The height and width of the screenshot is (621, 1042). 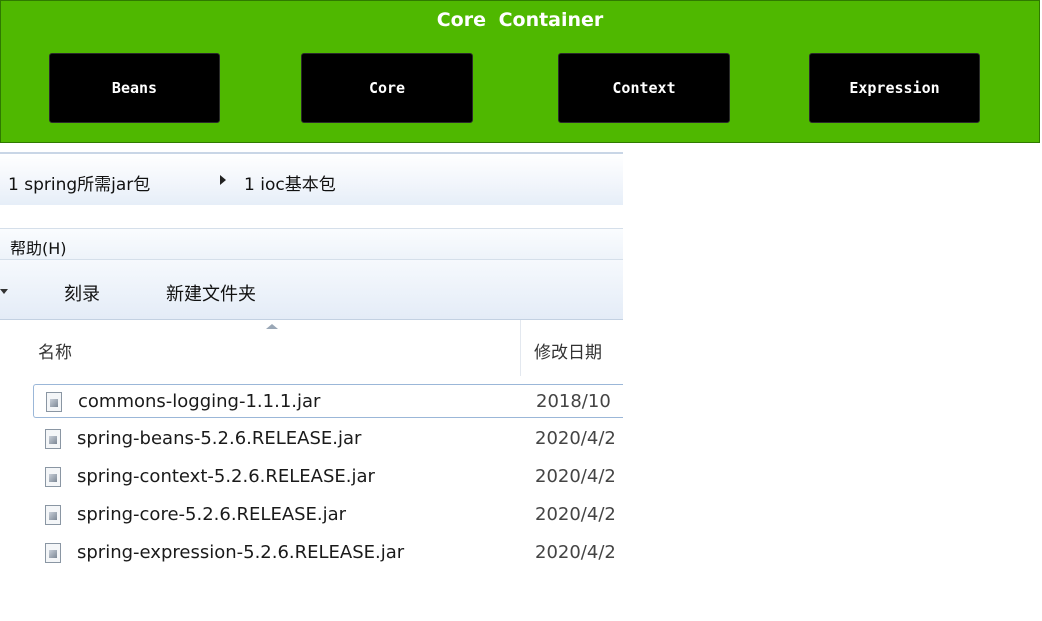 What do you see at coordinates (55, 350) in the screenshot?
I see `column-name-header: 名称` at bounding box center [55, 350].